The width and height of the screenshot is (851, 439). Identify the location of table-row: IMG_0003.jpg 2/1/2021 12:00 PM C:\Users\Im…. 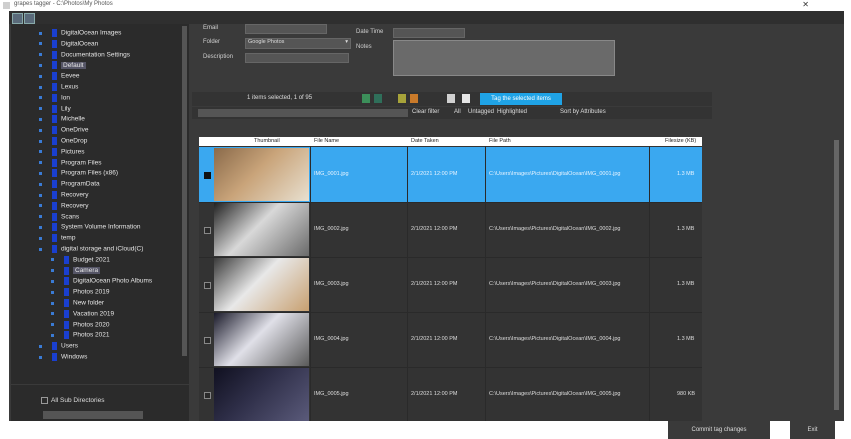
(450, 285).